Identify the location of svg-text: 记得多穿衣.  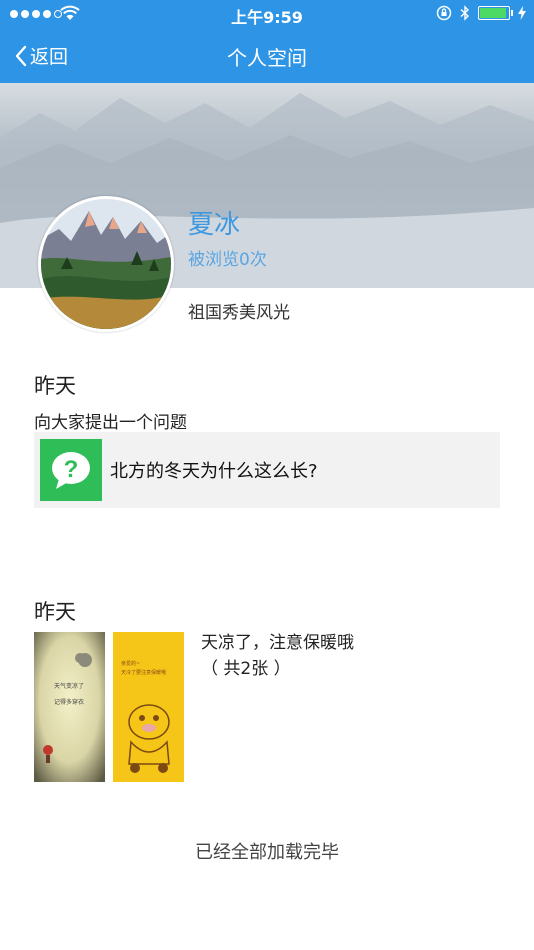
(69, 702).